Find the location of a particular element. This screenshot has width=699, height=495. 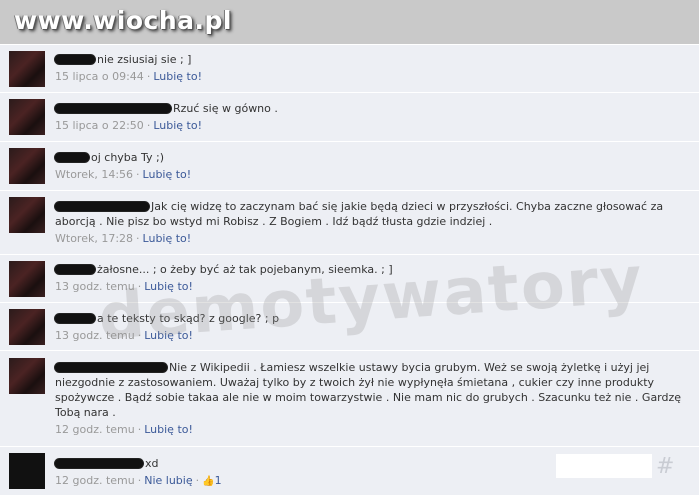

comment-text: xd is located at coordinates (152, 463).